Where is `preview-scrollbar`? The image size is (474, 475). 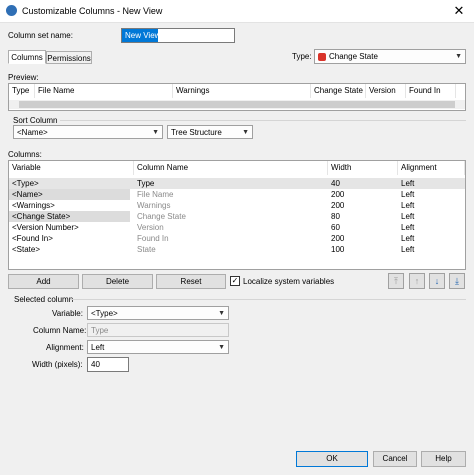 preview-scrollbar is located at coordinates (237, 104).